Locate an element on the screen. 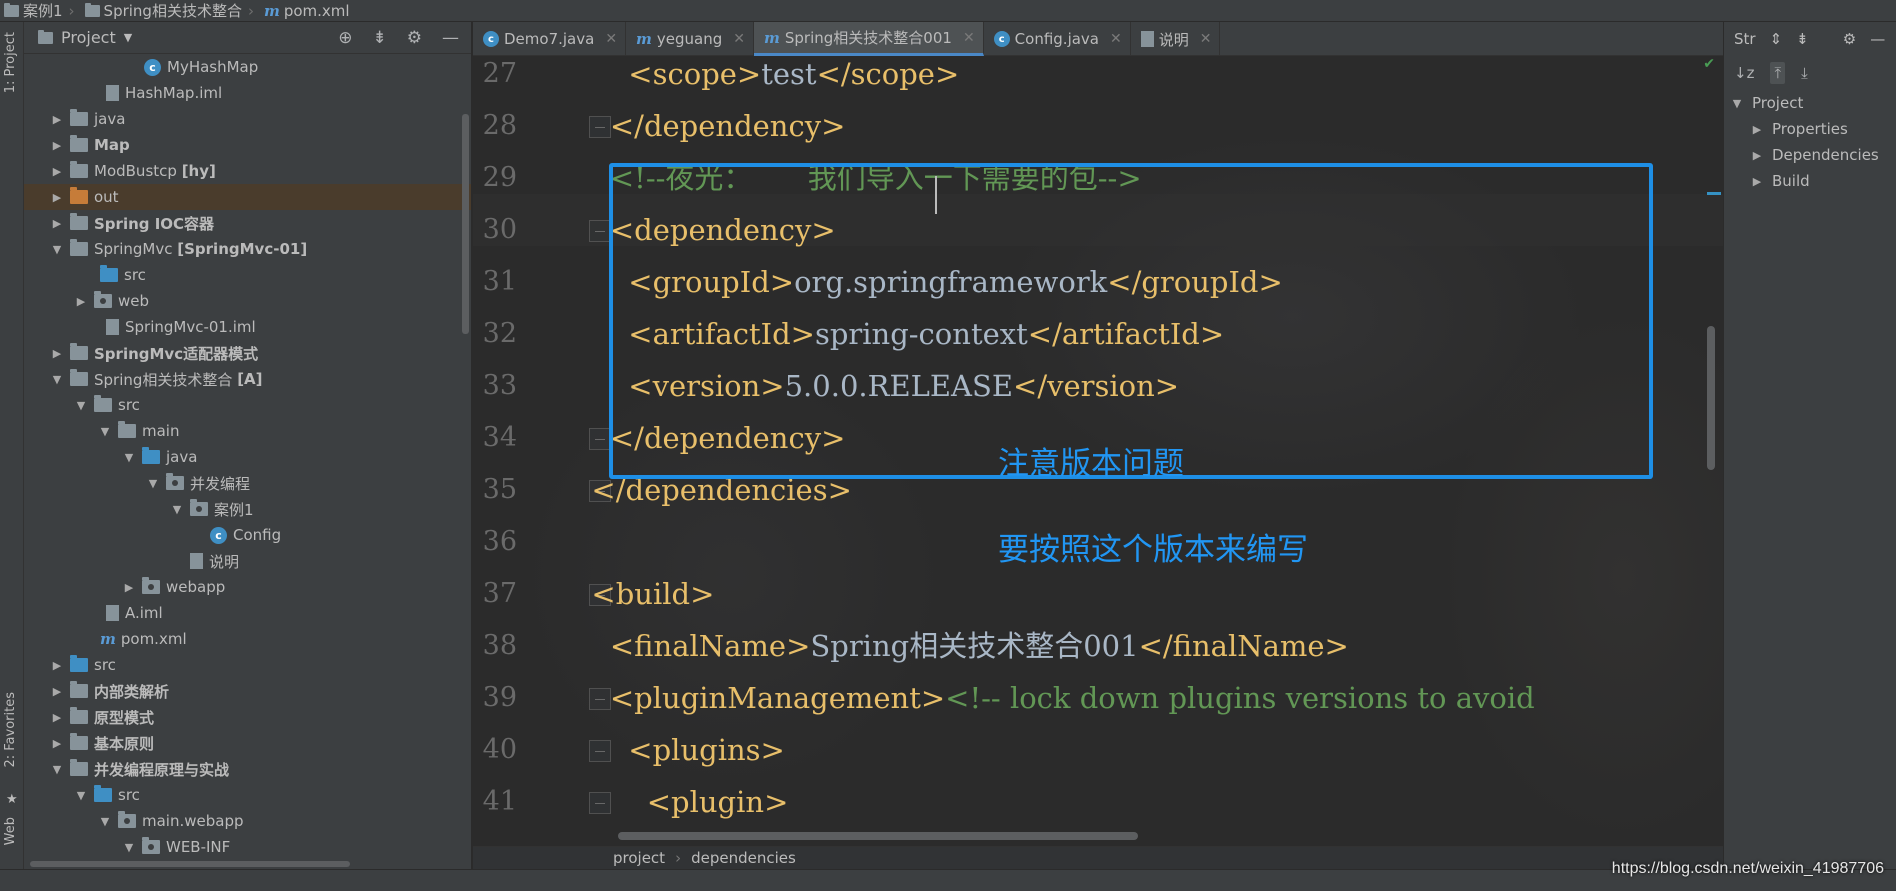 This screenshot has height=891, width=1896. tree-item: ▼ java is located at coordinates (247, 457).